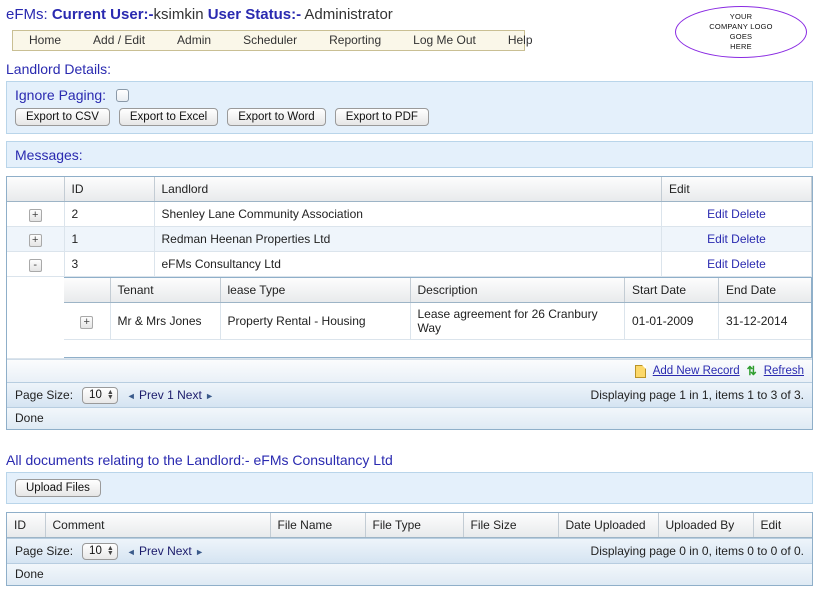 The width and height of the screenshot is (819, 595). Describe the element at coordinates (119, 40) in the screenshot. I see `nav-item-add-edit: Add / Edit` at that location.